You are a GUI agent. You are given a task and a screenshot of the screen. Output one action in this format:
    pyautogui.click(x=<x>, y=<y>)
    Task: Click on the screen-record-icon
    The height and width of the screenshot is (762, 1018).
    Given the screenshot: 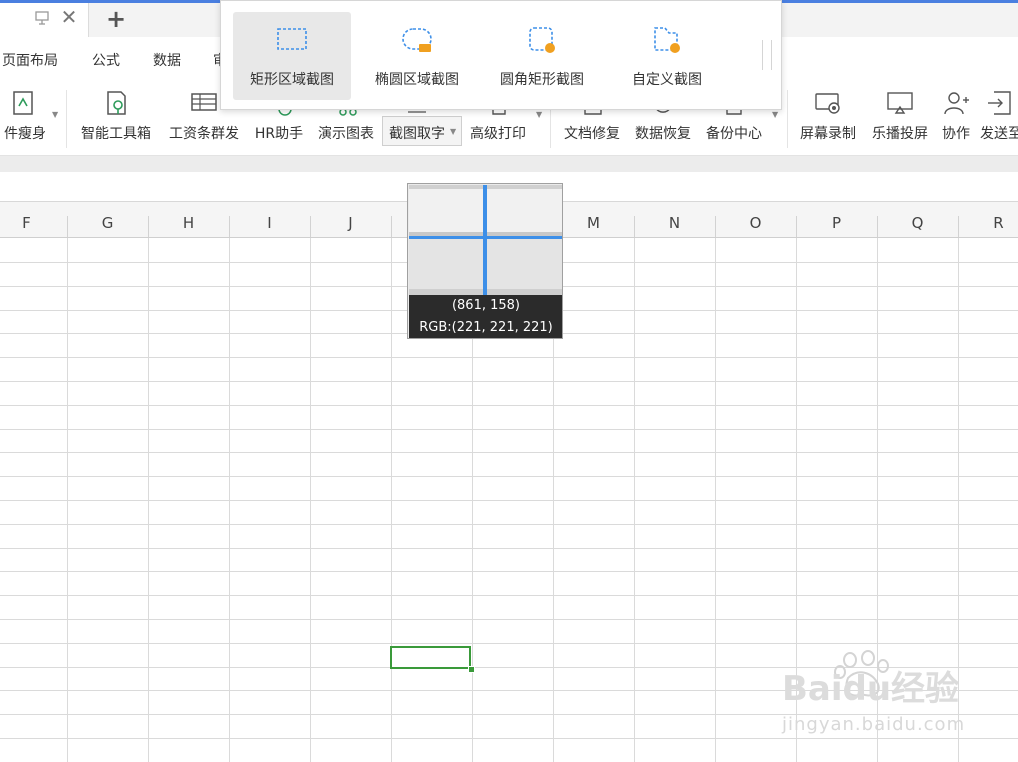 What is the action you would take?
    pyautogui.click(x=828, y=103)
    